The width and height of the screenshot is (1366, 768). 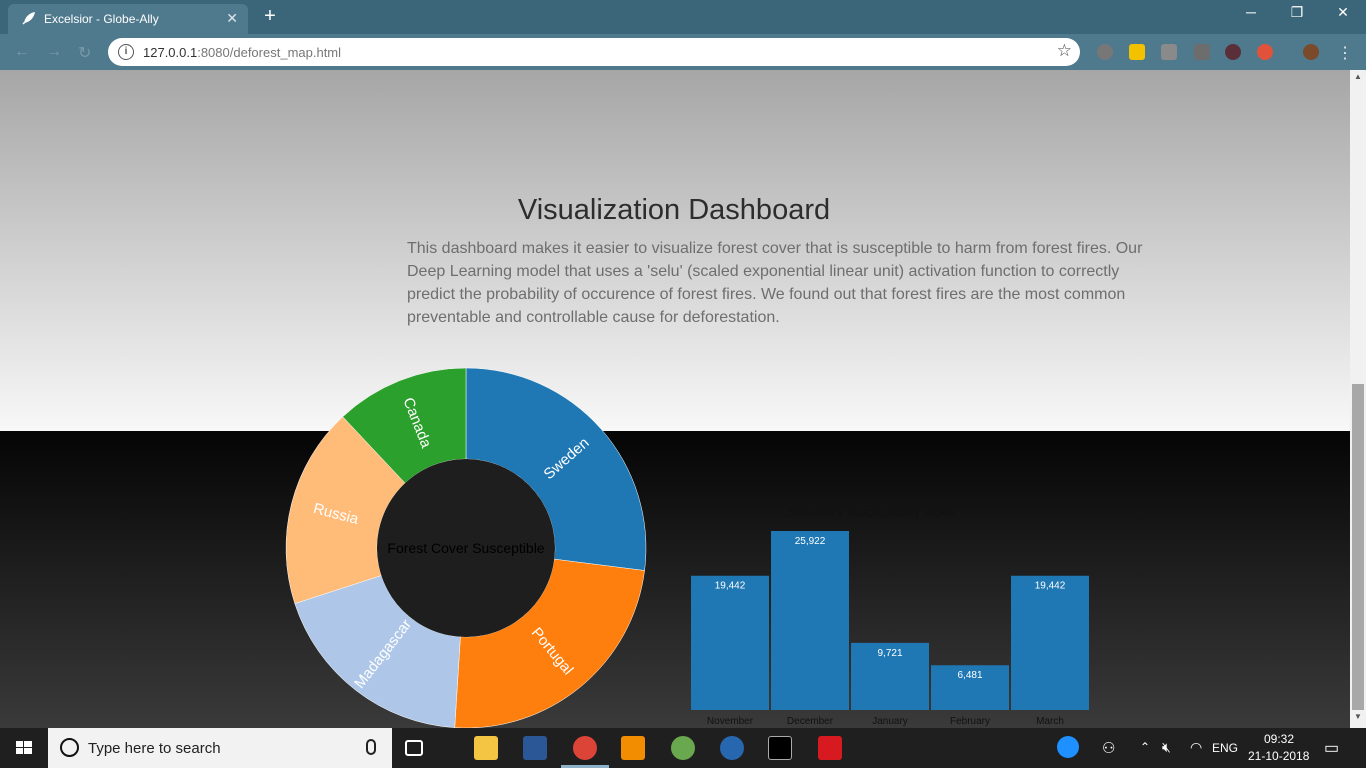 I want to click on menu-icon: ⋮, so click(x=1345, y=53).